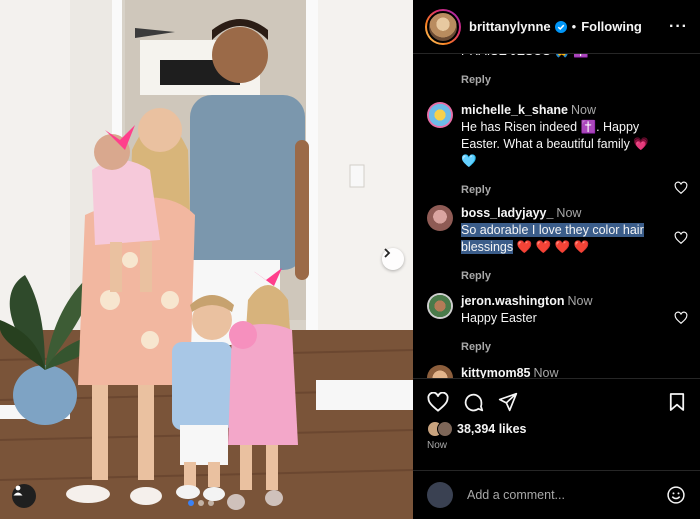  What do you see at coordinates (676, 495) in the screenshot?
I see `emoji-smiley-icon` at bounding box center [676, 495].